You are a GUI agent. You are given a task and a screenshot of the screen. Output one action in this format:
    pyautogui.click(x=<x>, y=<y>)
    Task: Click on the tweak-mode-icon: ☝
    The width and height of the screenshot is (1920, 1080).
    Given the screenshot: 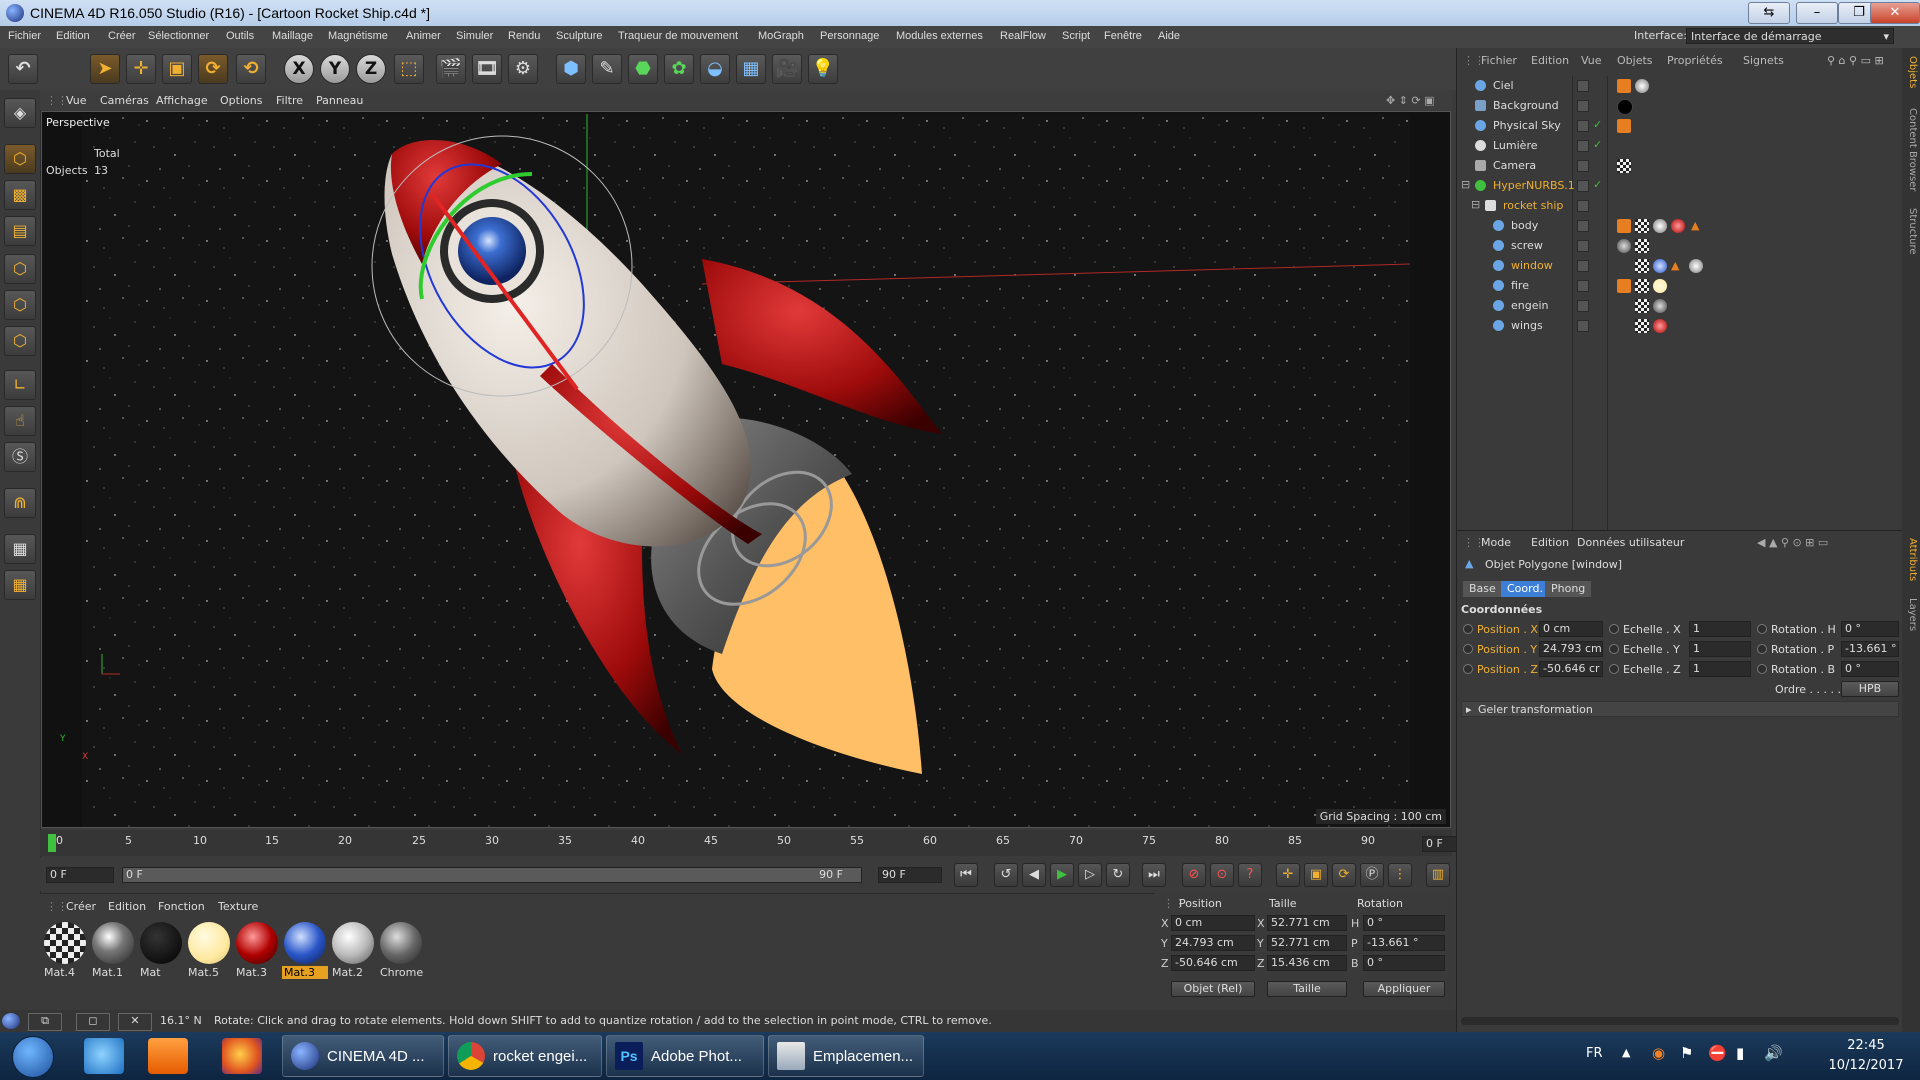 What is the action you would take?
    pyautogui.click(x=20, y=421)
    